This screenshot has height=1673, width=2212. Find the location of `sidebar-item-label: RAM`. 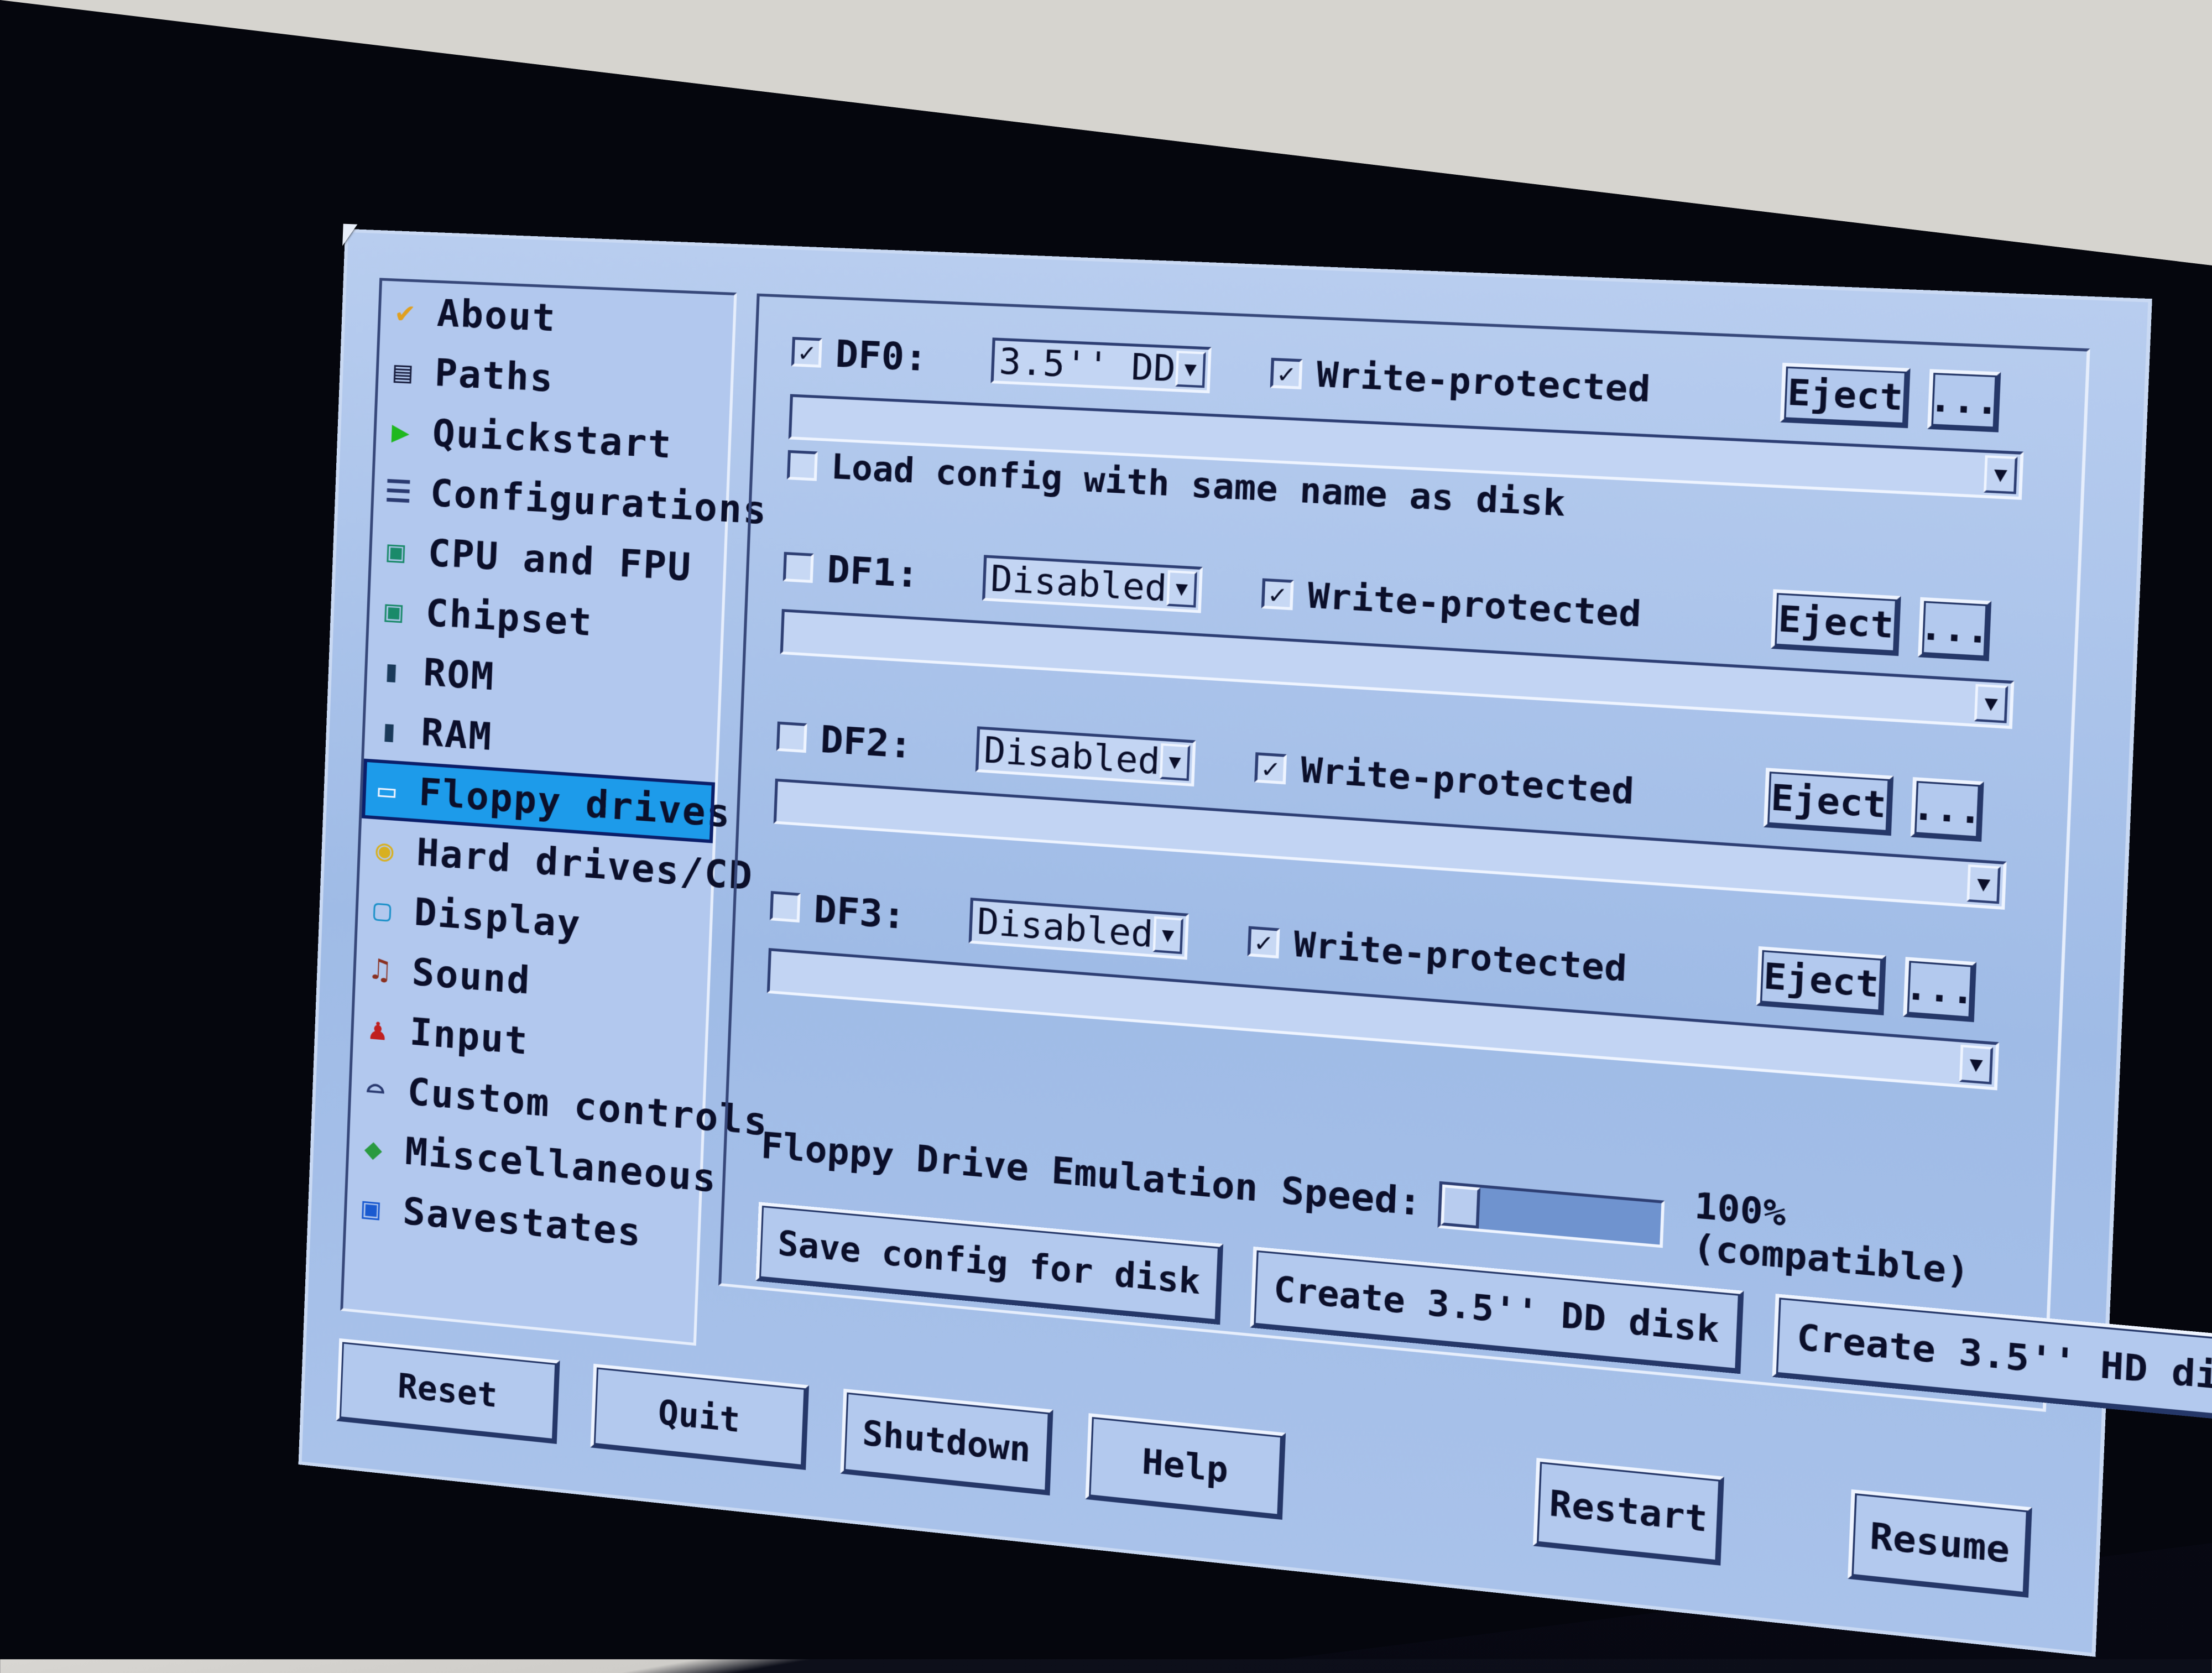

sidebar-item-label: RAM is located at coordinates (457, 734).